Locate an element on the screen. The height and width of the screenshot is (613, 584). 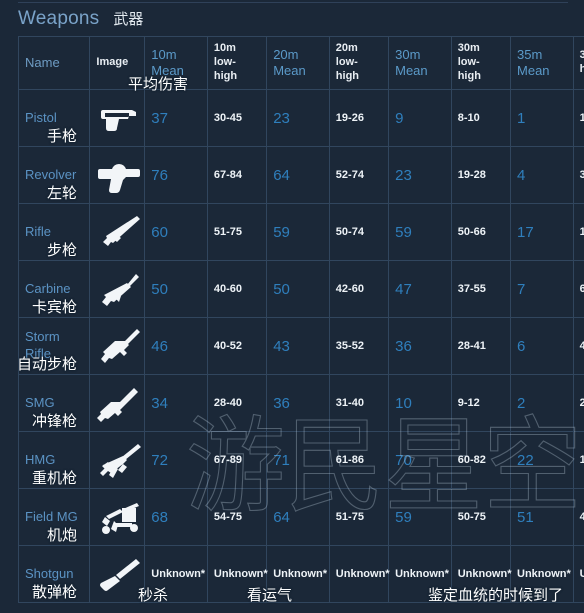
weapon-name-zh: 半自动步枪 is located at coordinates (48, 364).